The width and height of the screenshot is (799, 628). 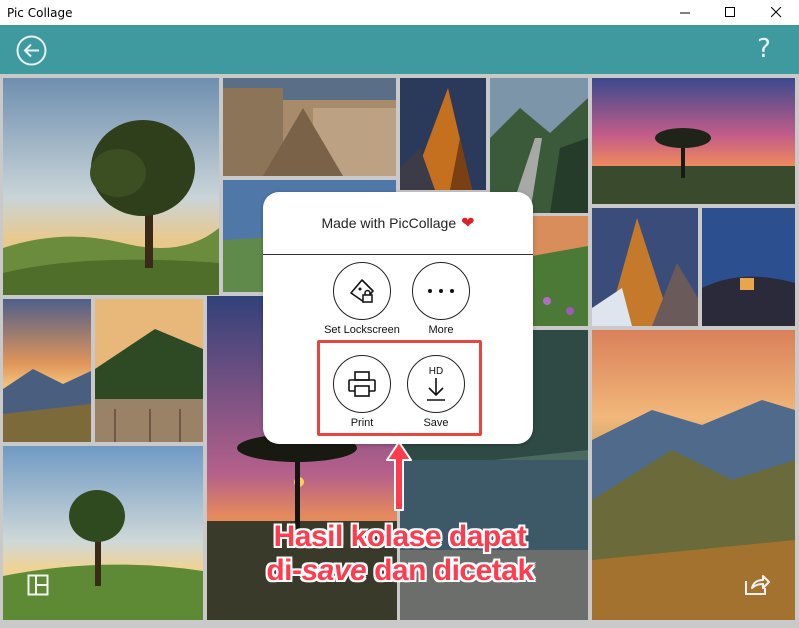 What do you see at coordinates (441, 330) in the screenshot?
I see `more-label: More` at bounding box center [441, 330].